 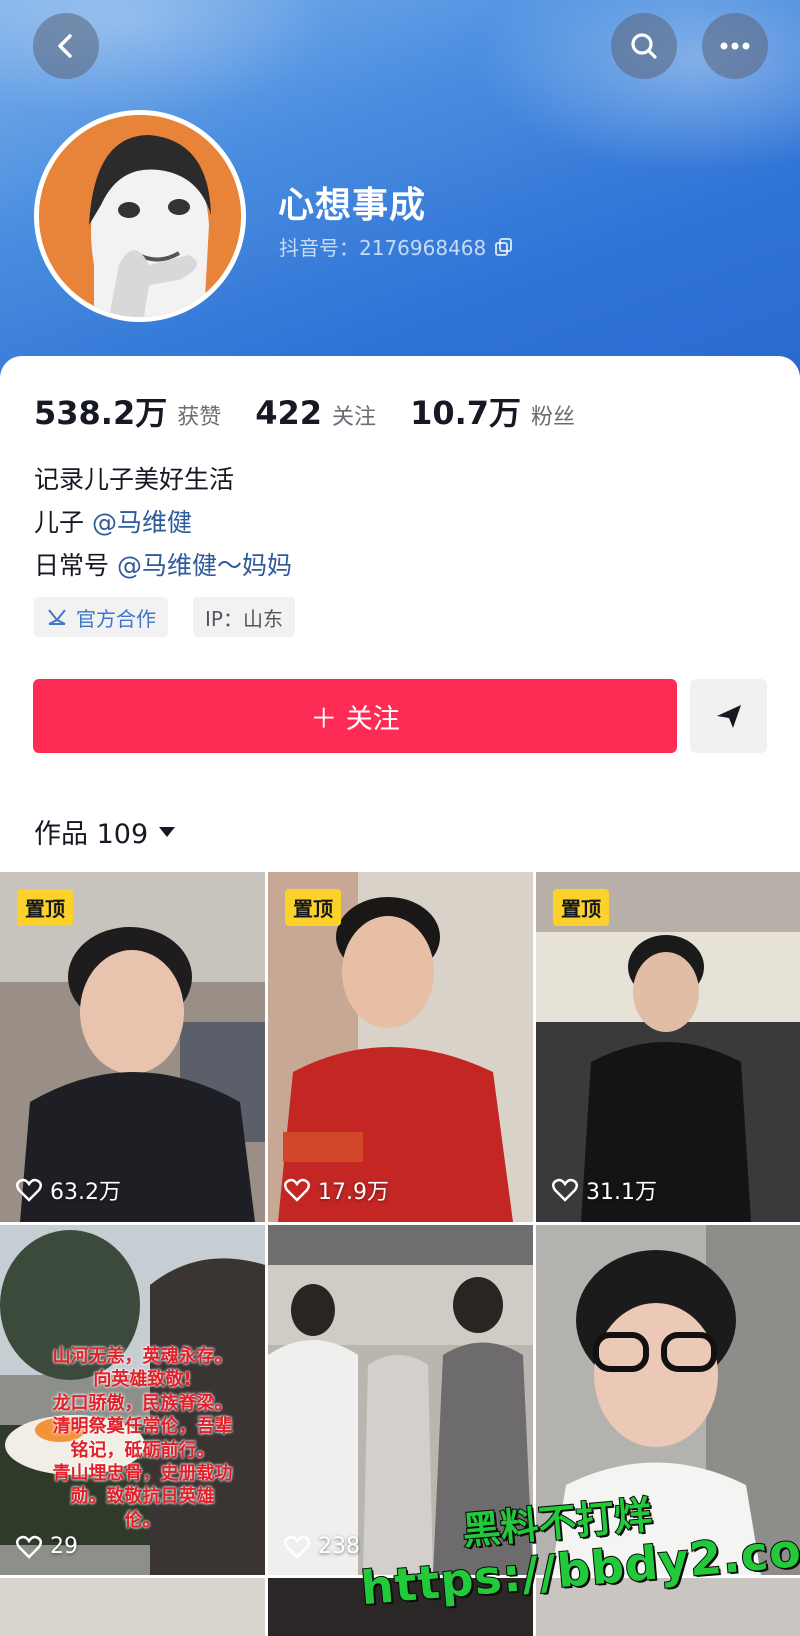 I want to click on back-button, so click(x=66, y=46).